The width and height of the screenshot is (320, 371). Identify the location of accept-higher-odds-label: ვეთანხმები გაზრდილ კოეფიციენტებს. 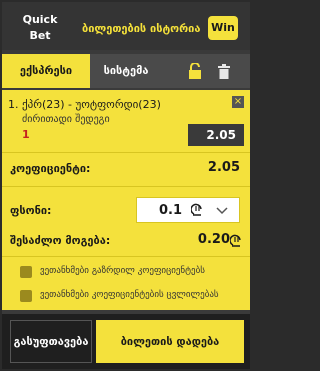
(122, 271).